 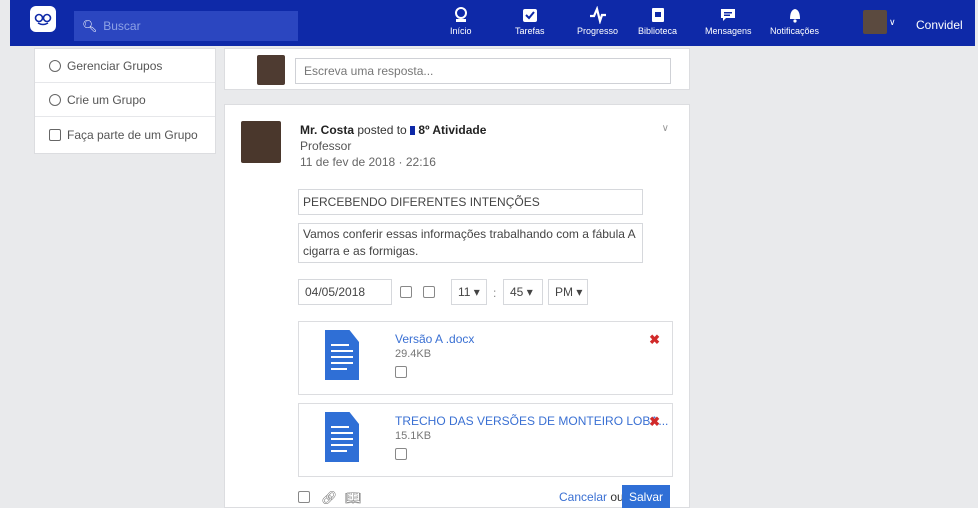 I want to click on minute-select: 45 ▾, so click(x=523, y=292).